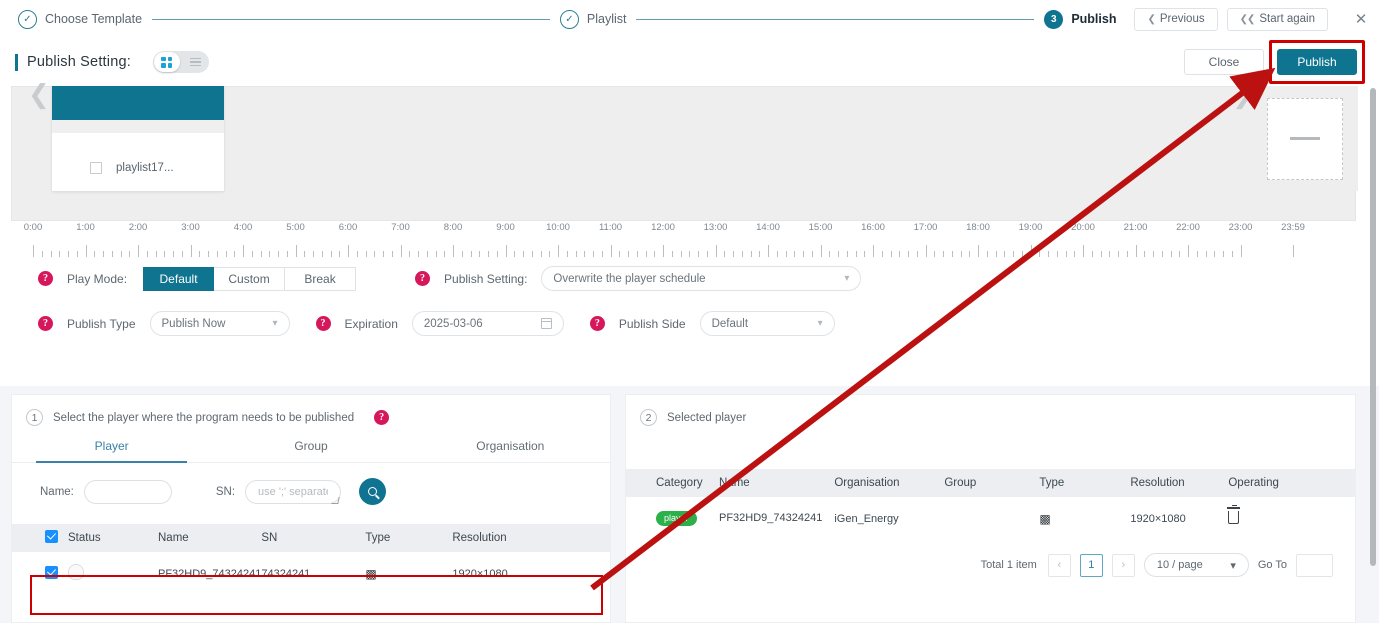  I want to click on row-checkbox, so click(51, 572).